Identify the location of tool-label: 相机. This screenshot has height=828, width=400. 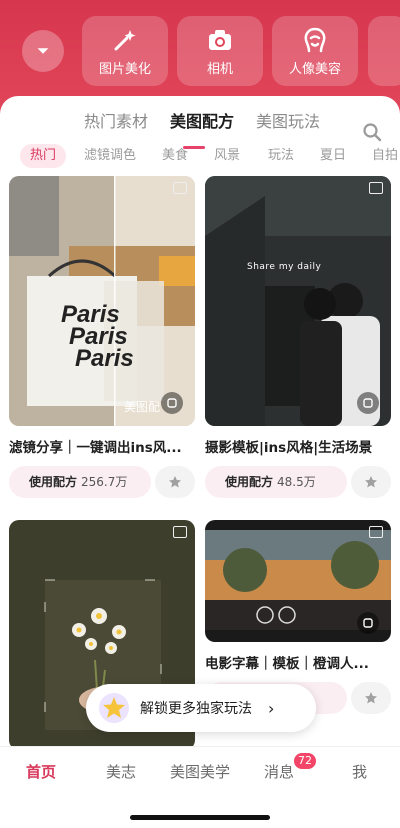
(219, 69).